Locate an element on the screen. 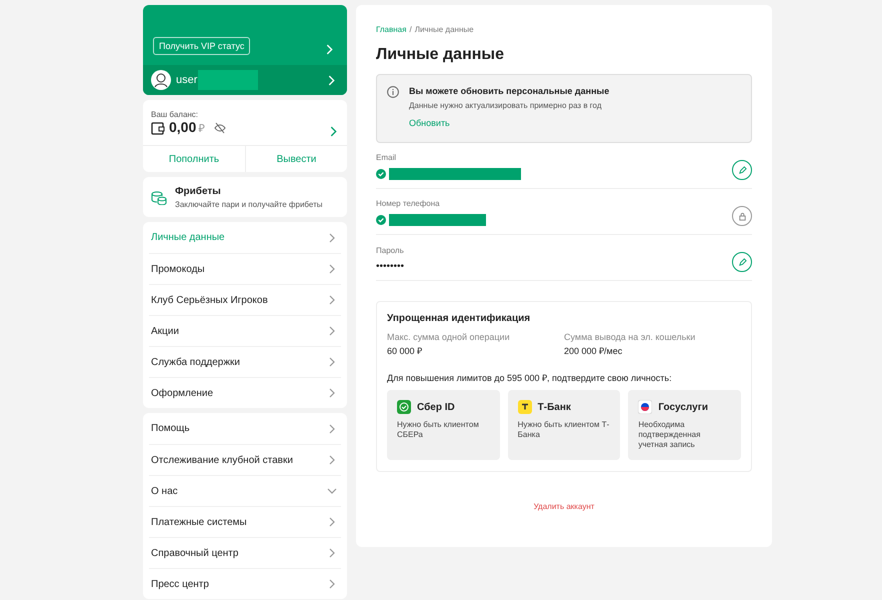  username: user is located at coordinates (187, 80).